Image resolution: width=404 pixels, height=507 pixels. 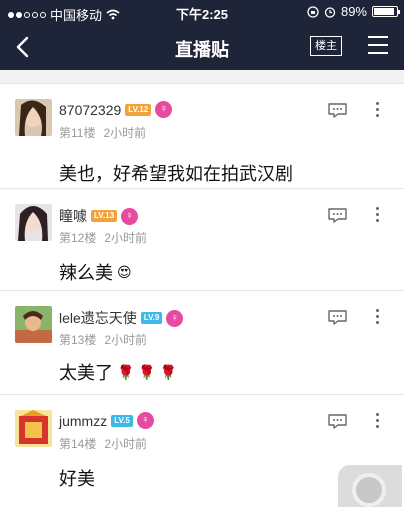 I want to click on floor-number: 第14楼, so click(x=78, y=444).